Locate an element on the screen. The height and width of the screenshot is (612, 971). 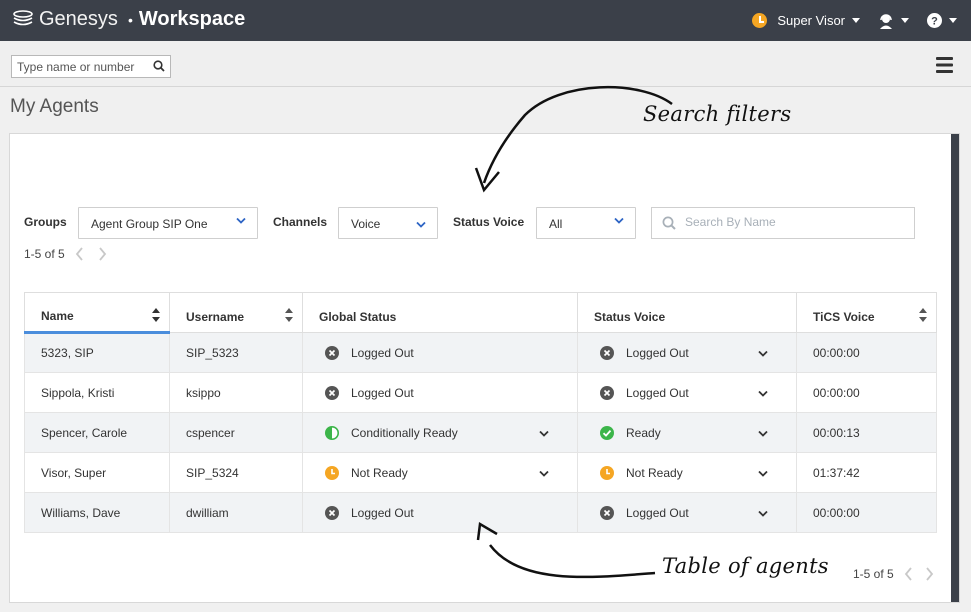
arrowhead-table is located at coordinates (487, 531).